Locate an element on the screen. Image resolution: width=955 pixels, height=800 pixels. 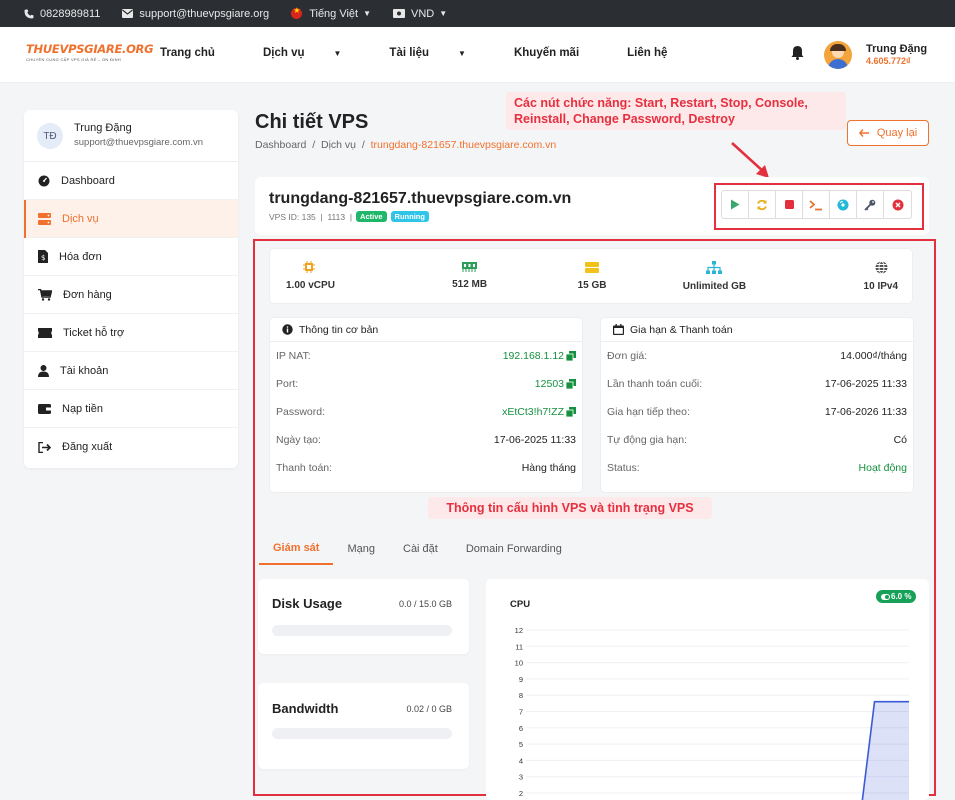
row-key: Tự động gia hạn: is located at coordinates (647, 440).